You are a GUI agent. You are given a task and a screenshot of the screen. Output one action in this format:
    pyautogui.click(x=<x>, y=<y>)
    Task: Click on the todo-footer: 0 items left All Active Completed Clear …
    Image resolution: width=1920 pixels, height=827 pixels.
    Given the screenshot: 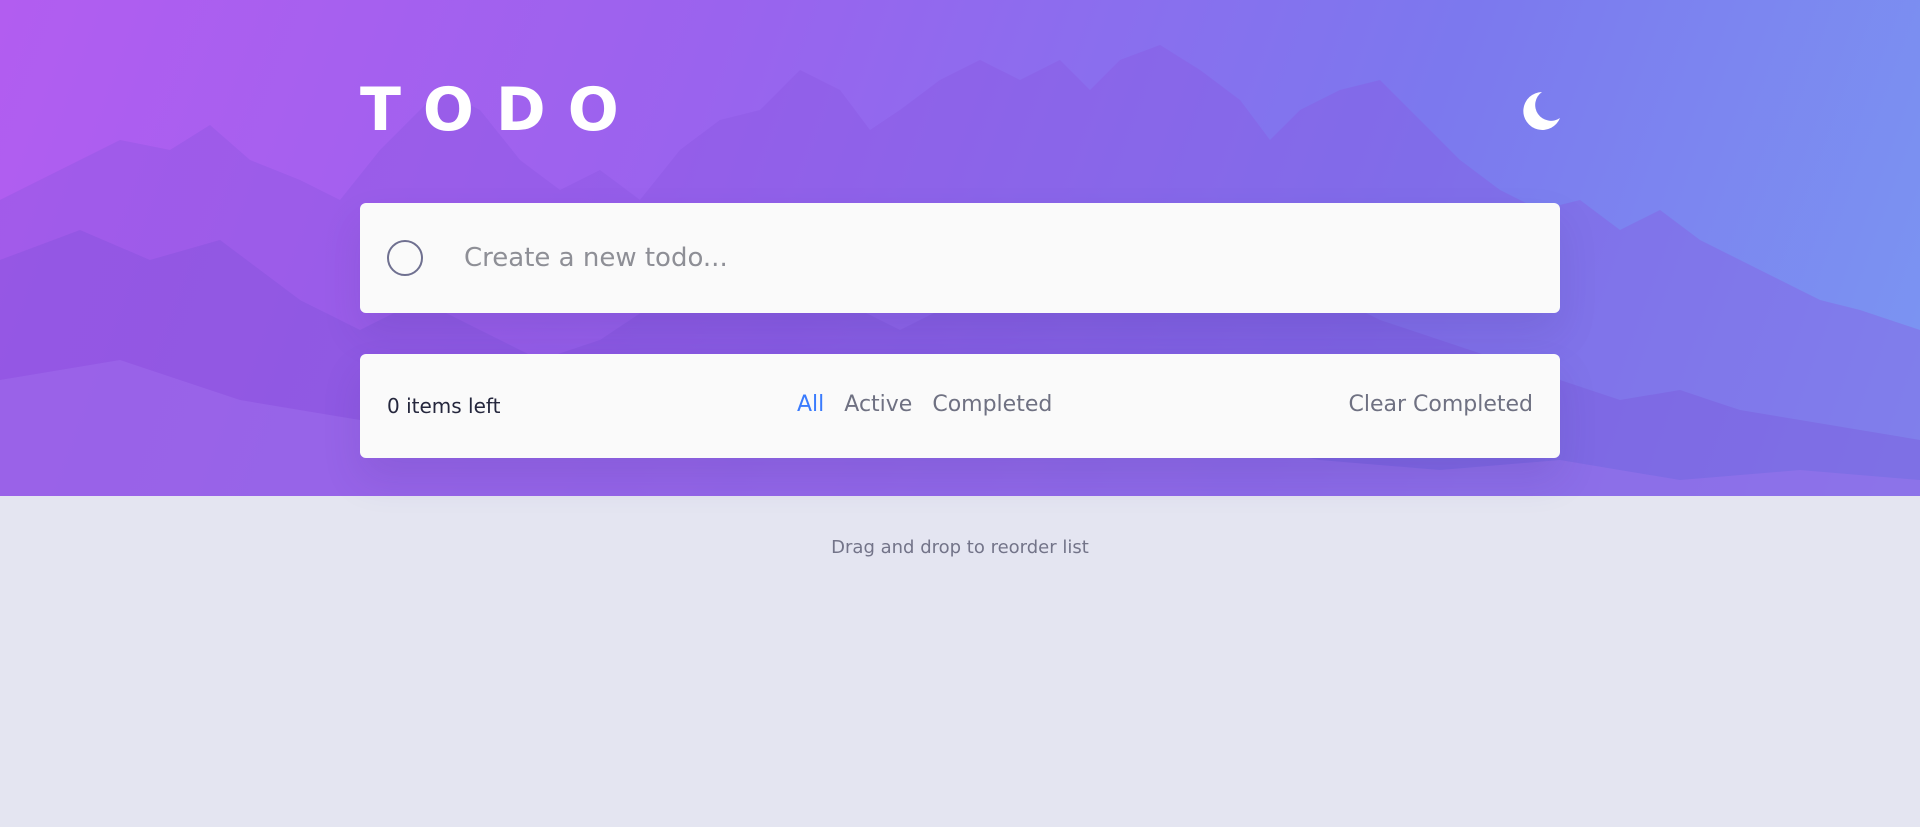 What is the action you would take?
    pyautogui.click(x=960, y=406)
    